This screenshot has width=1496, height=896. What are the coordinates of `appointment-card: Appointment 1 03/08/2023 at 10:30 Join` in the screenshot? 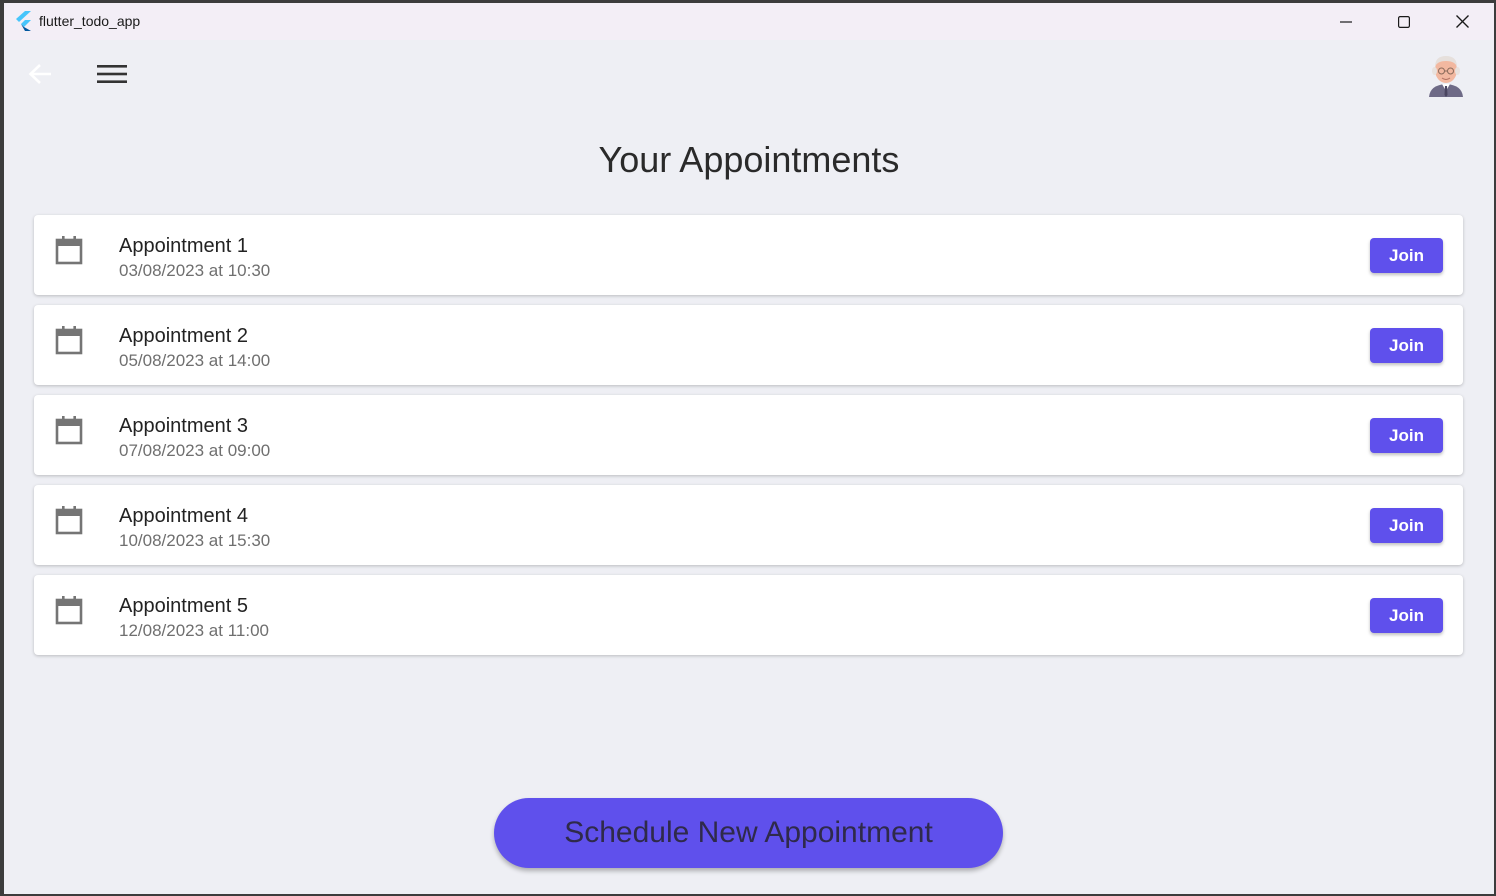 It's located at (748, 255).